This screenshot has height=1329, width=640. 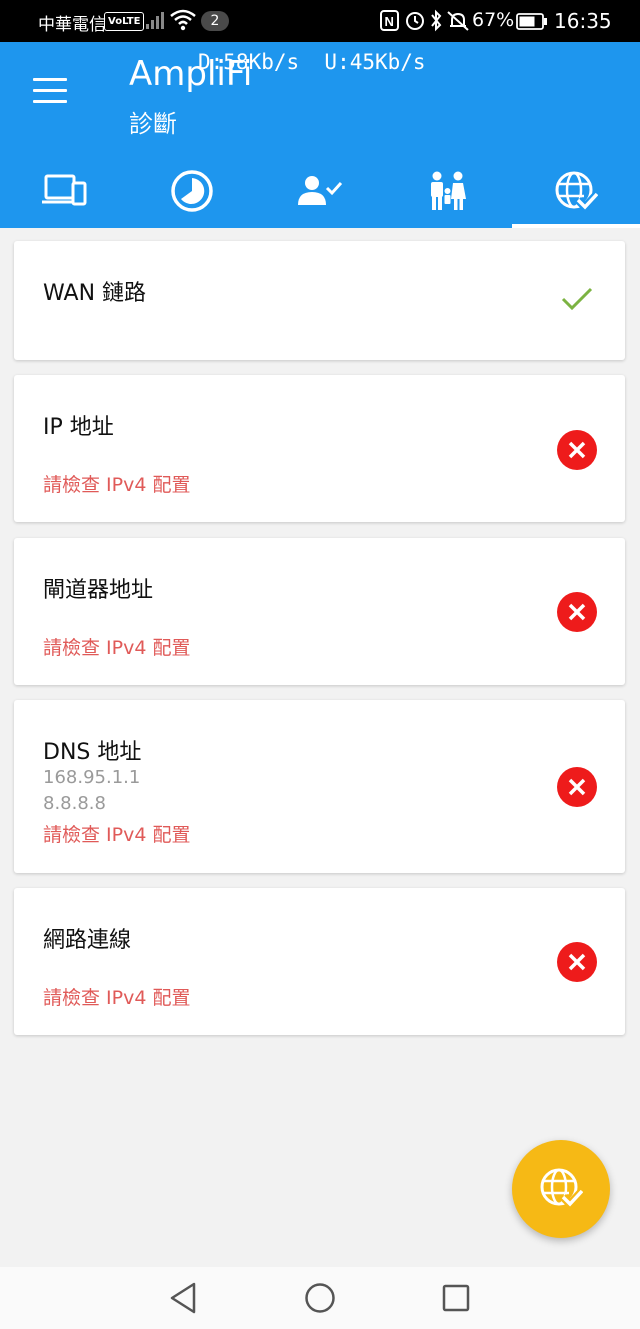 I want to click on card-title: 網路連線, so click(x=87, y=940).